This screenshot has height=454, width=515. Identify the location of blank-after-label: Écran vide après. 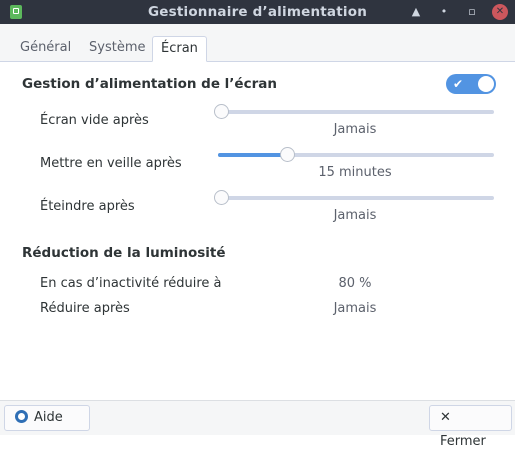
(94, 120).